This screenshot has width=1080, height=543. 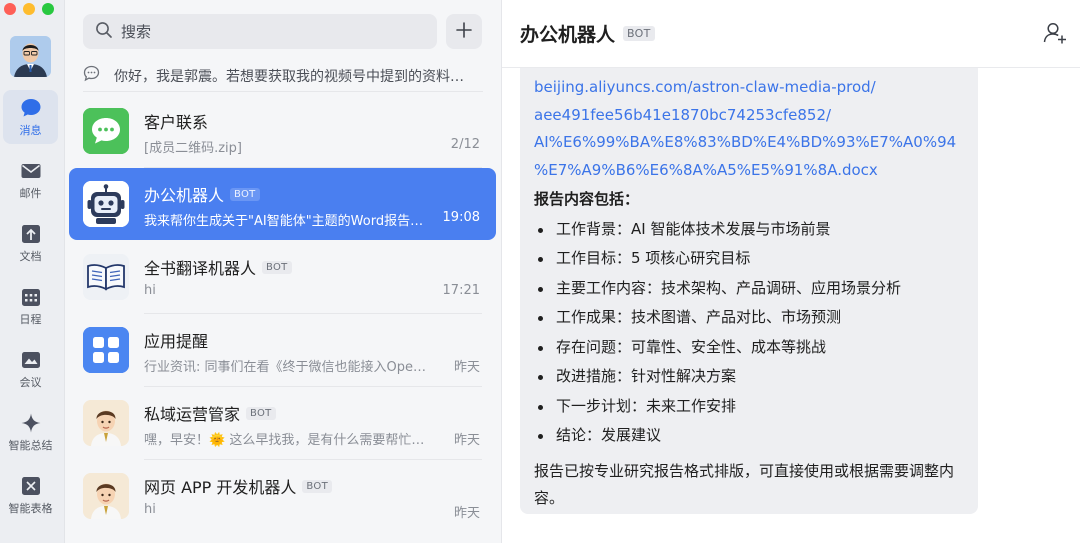 I want to click on conversation-time: 2/12, so click(x=465, y=144).